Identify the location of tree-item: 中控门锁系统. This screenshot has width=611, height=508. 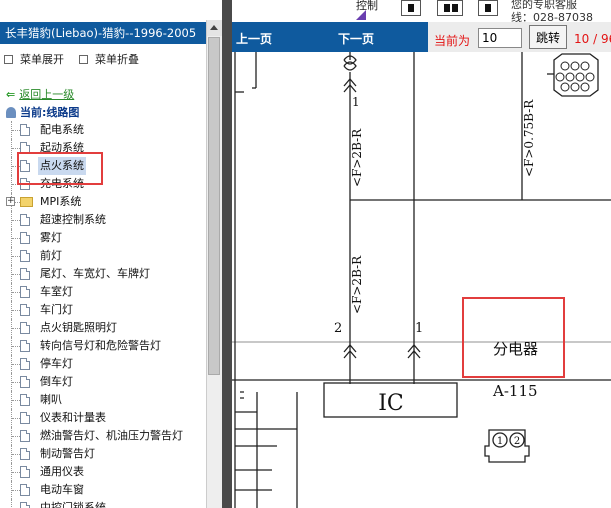
(102, 503).